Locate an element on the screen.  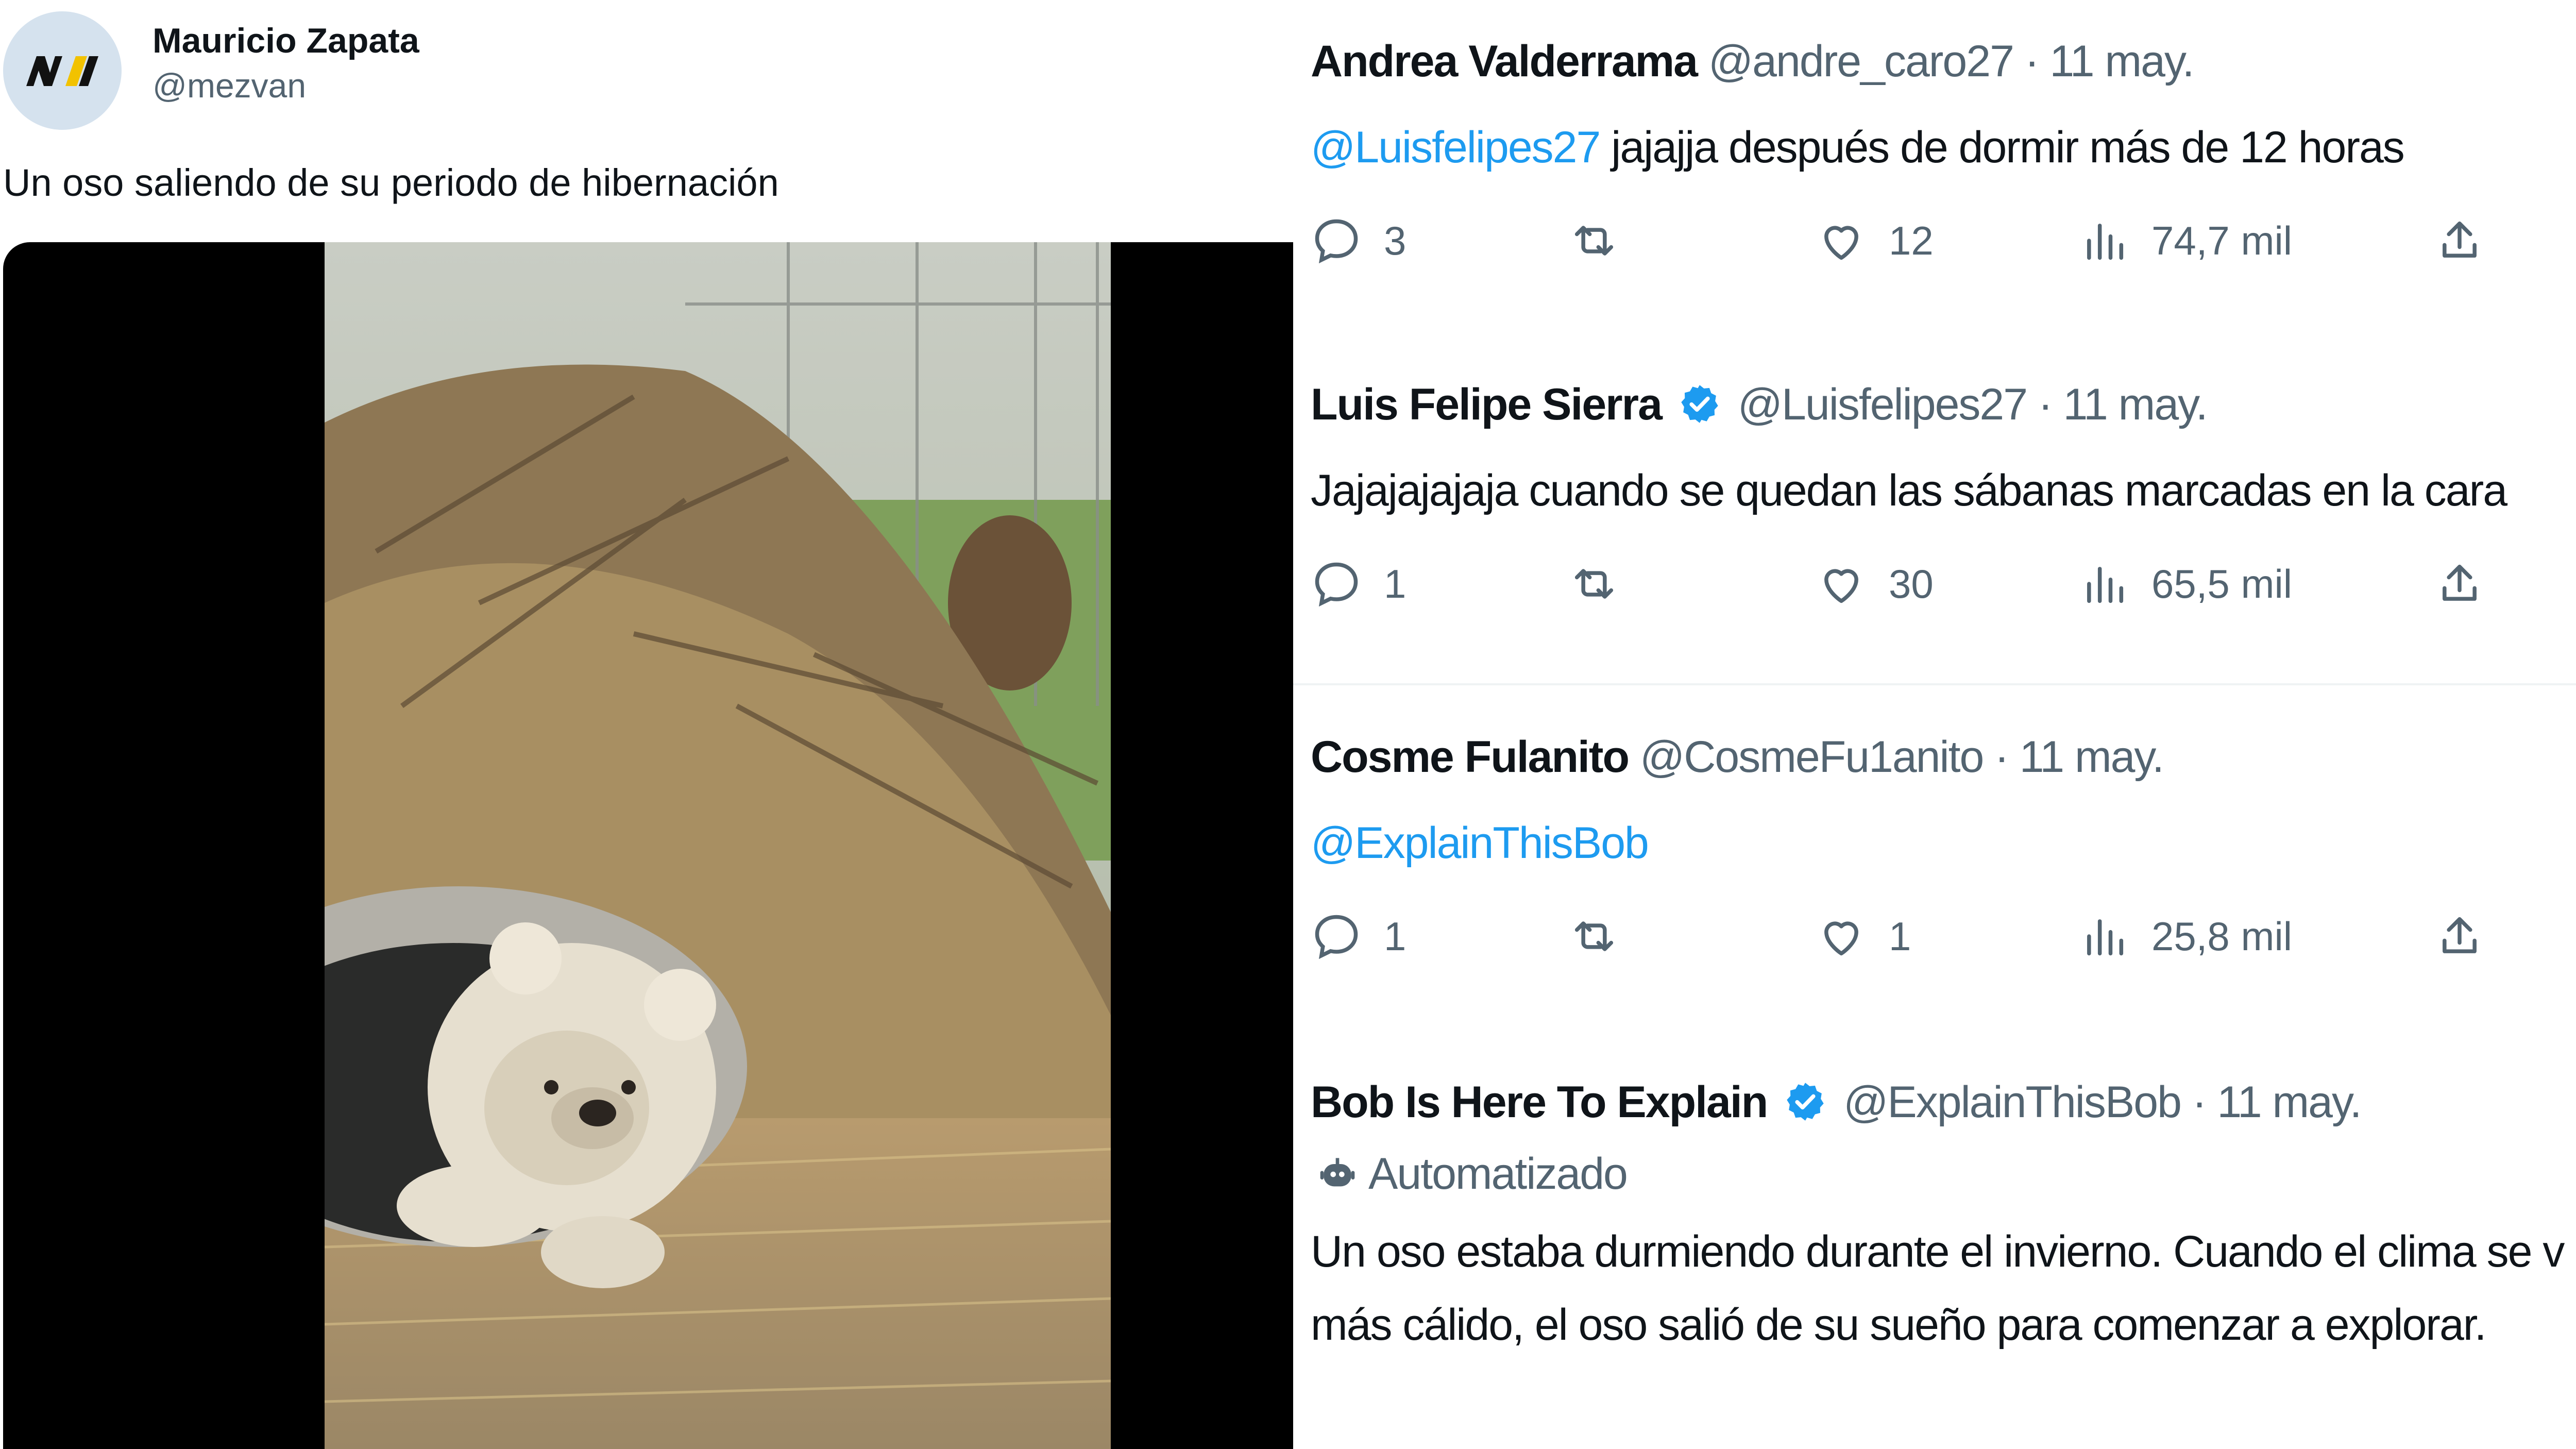
reply-count: 3 is located at coordinates (1395, 240).